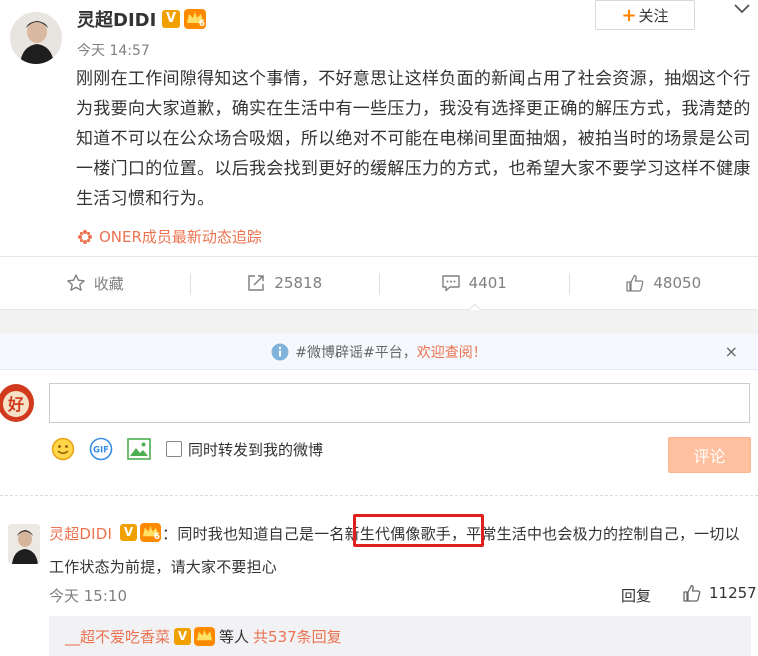 The image size is (758, 656). Describe the element at coordinates (261, 534) in the screenshot. I see `comment-text-part1: 同时我也知道自己是一名` at that location.